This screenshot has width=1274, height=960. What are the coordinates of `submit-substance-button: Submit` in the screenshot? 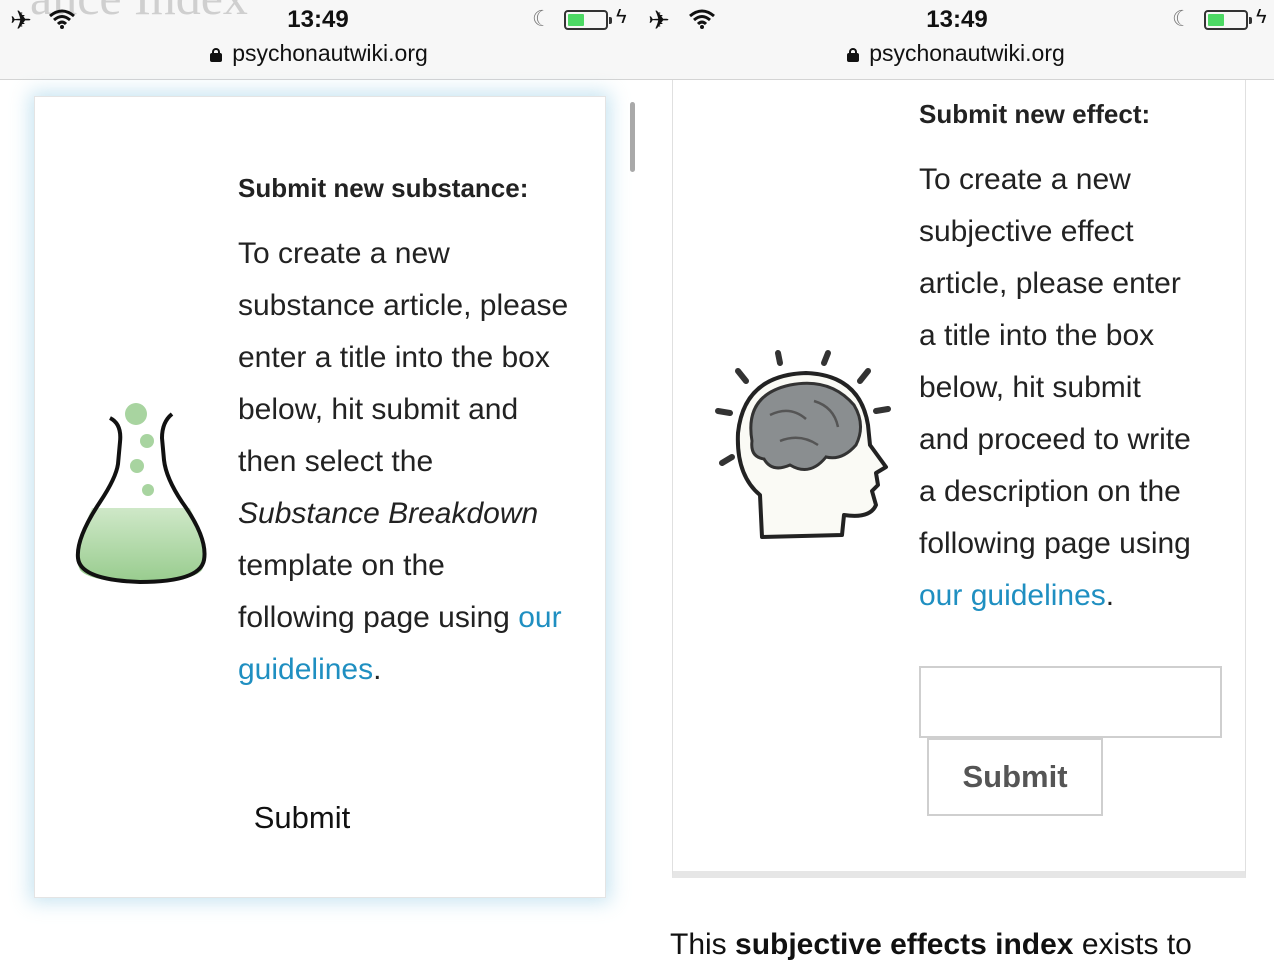 It's located at (302, 818).